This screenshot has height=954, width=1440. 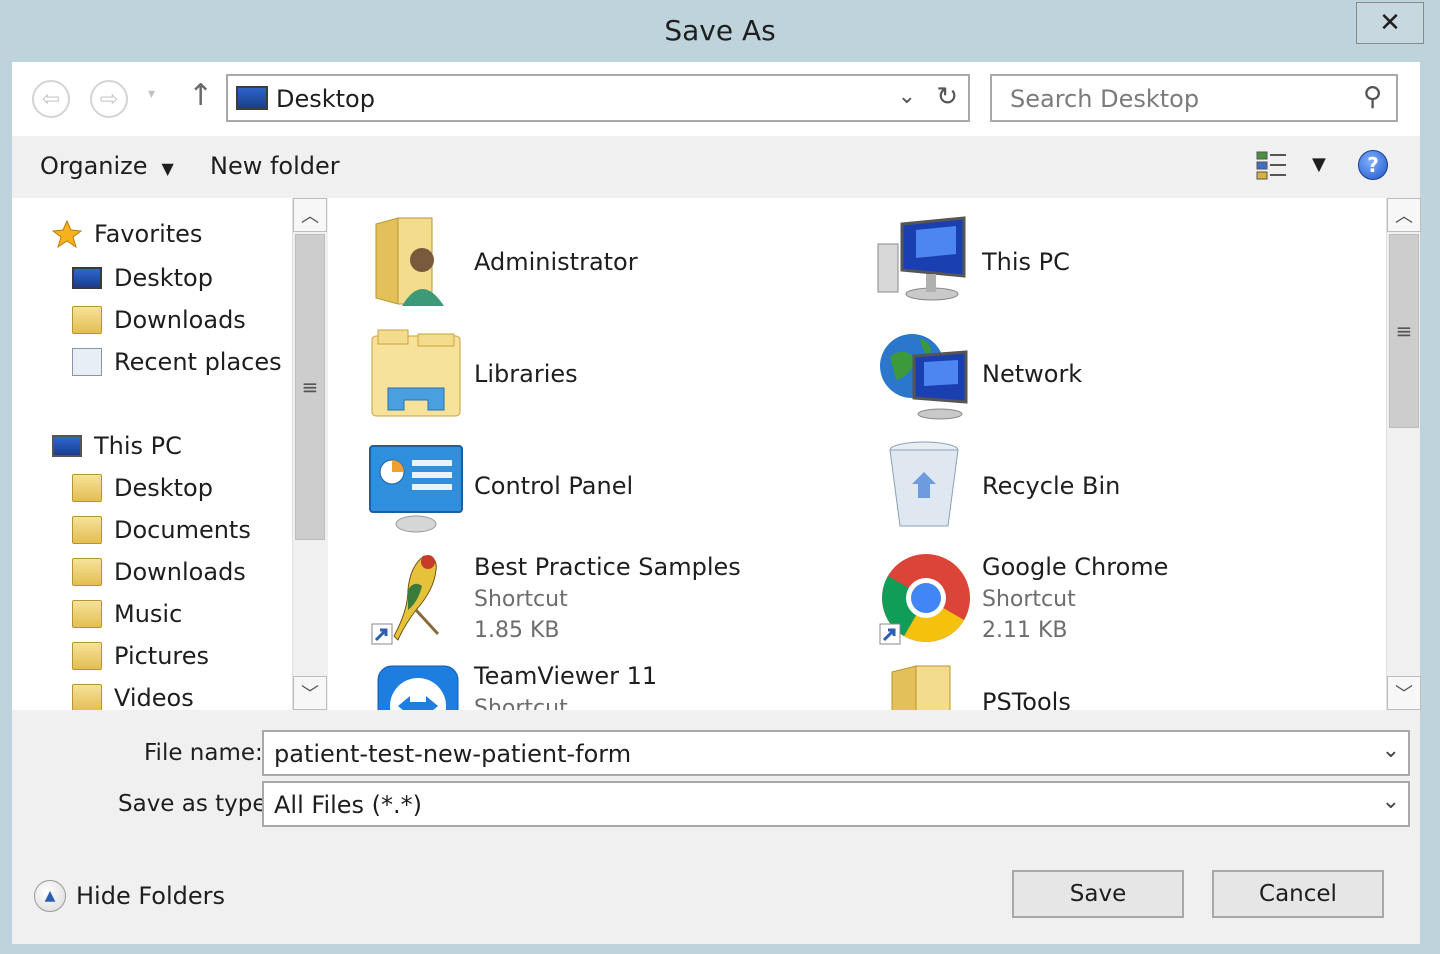 I want to click on tree-item-this-pc: This PC, so click(x=117, y=446).